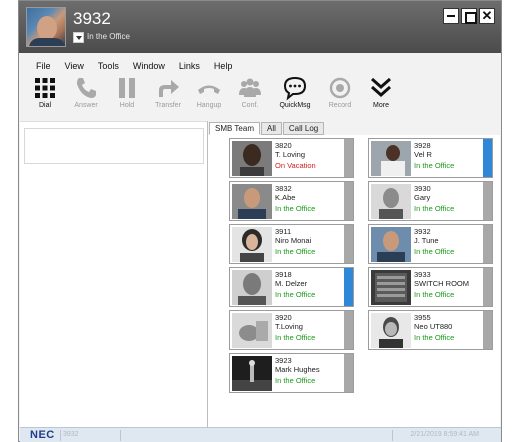  Describe the element at coordinates (250, 87) in the screenshot. I see `conference-icon` at that location.